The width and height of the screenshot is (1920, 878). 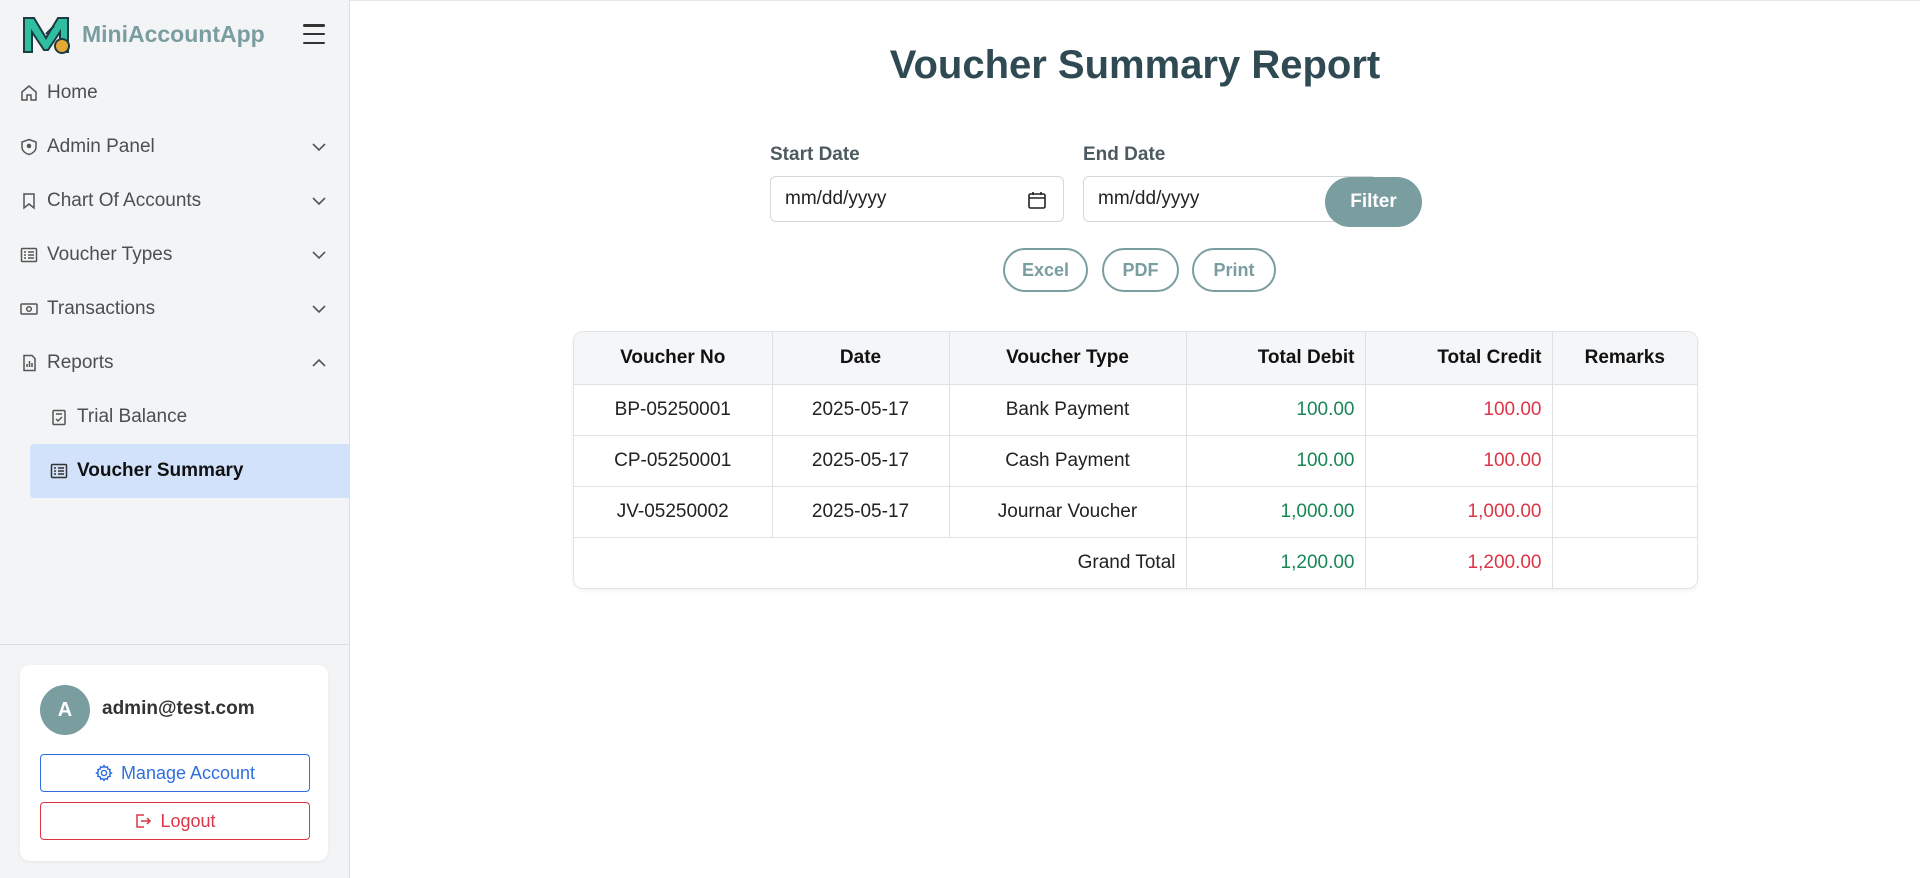 What do you see at coordinates (673, 461) in the screenshot?
I see `voucher-no-cell: CP-05250001` at bounding box center [673, 461].